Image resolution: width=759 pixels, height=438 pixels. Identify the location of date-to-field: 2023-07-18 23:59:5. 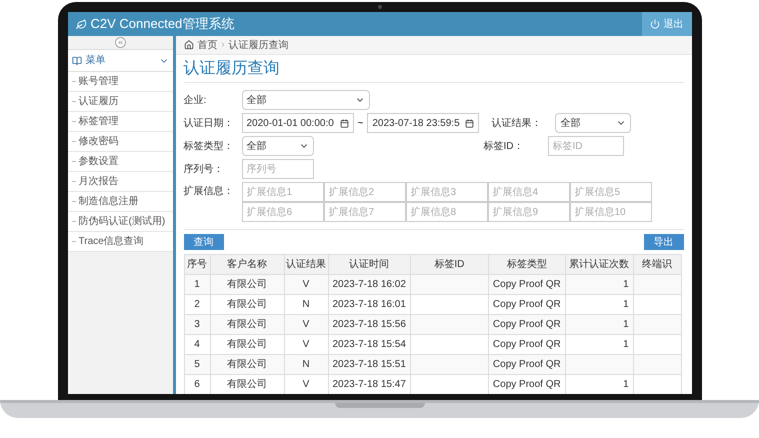
(423, 123).